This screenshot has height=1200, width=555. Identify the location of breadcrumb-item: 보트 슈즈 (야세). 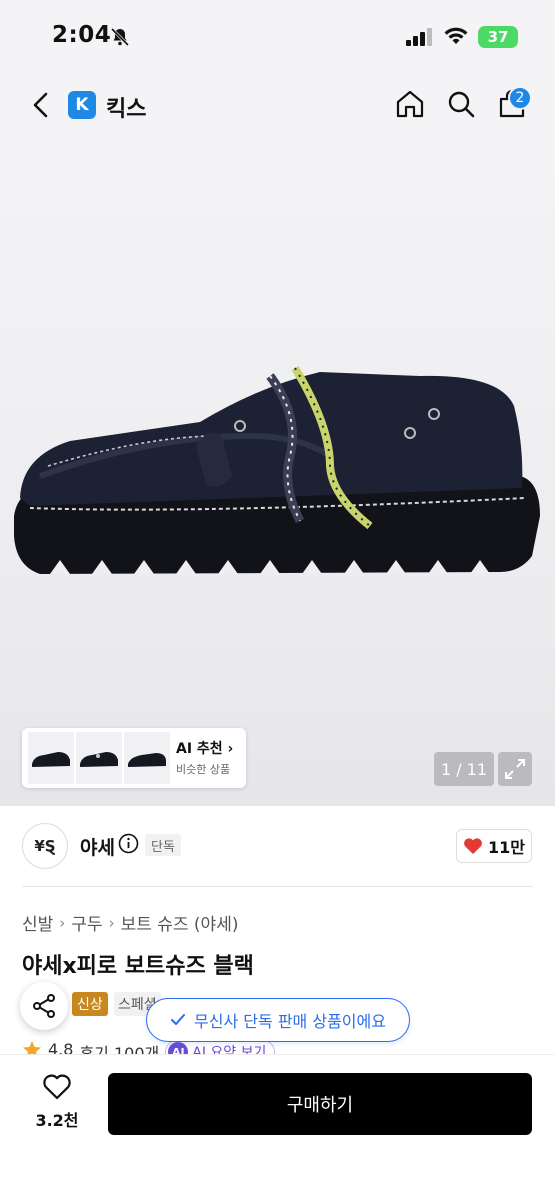
(180, 922).